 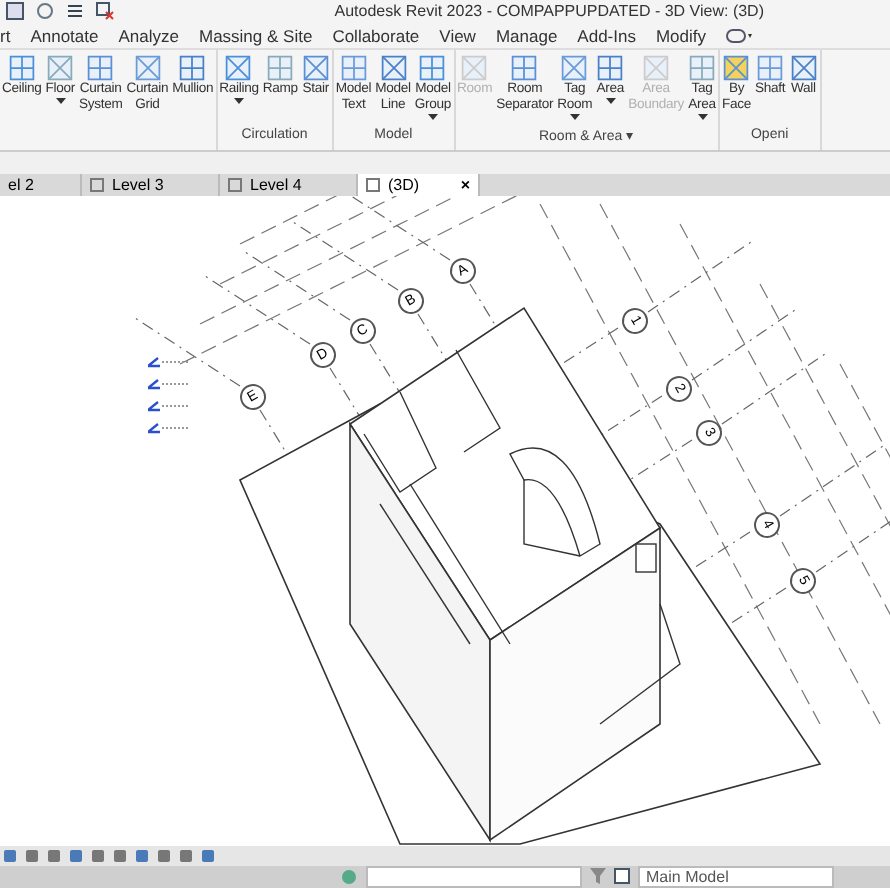 I want to click on workset-icon, so click(x=349, y=876).